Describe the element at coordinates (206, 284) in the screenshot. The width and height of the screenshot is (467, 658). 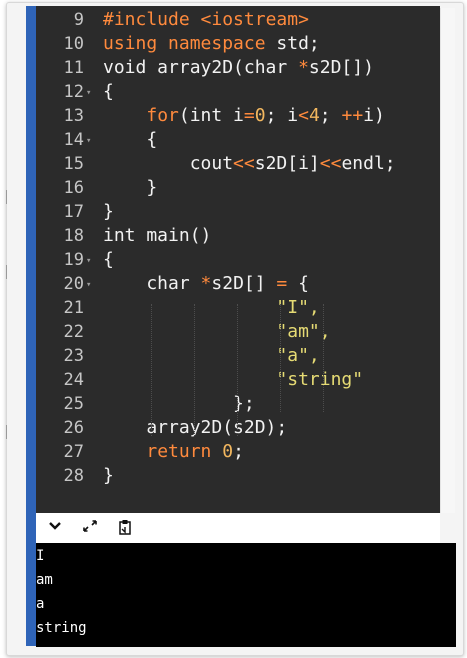
I see `code-line: char *s2D[] = {` at that location.